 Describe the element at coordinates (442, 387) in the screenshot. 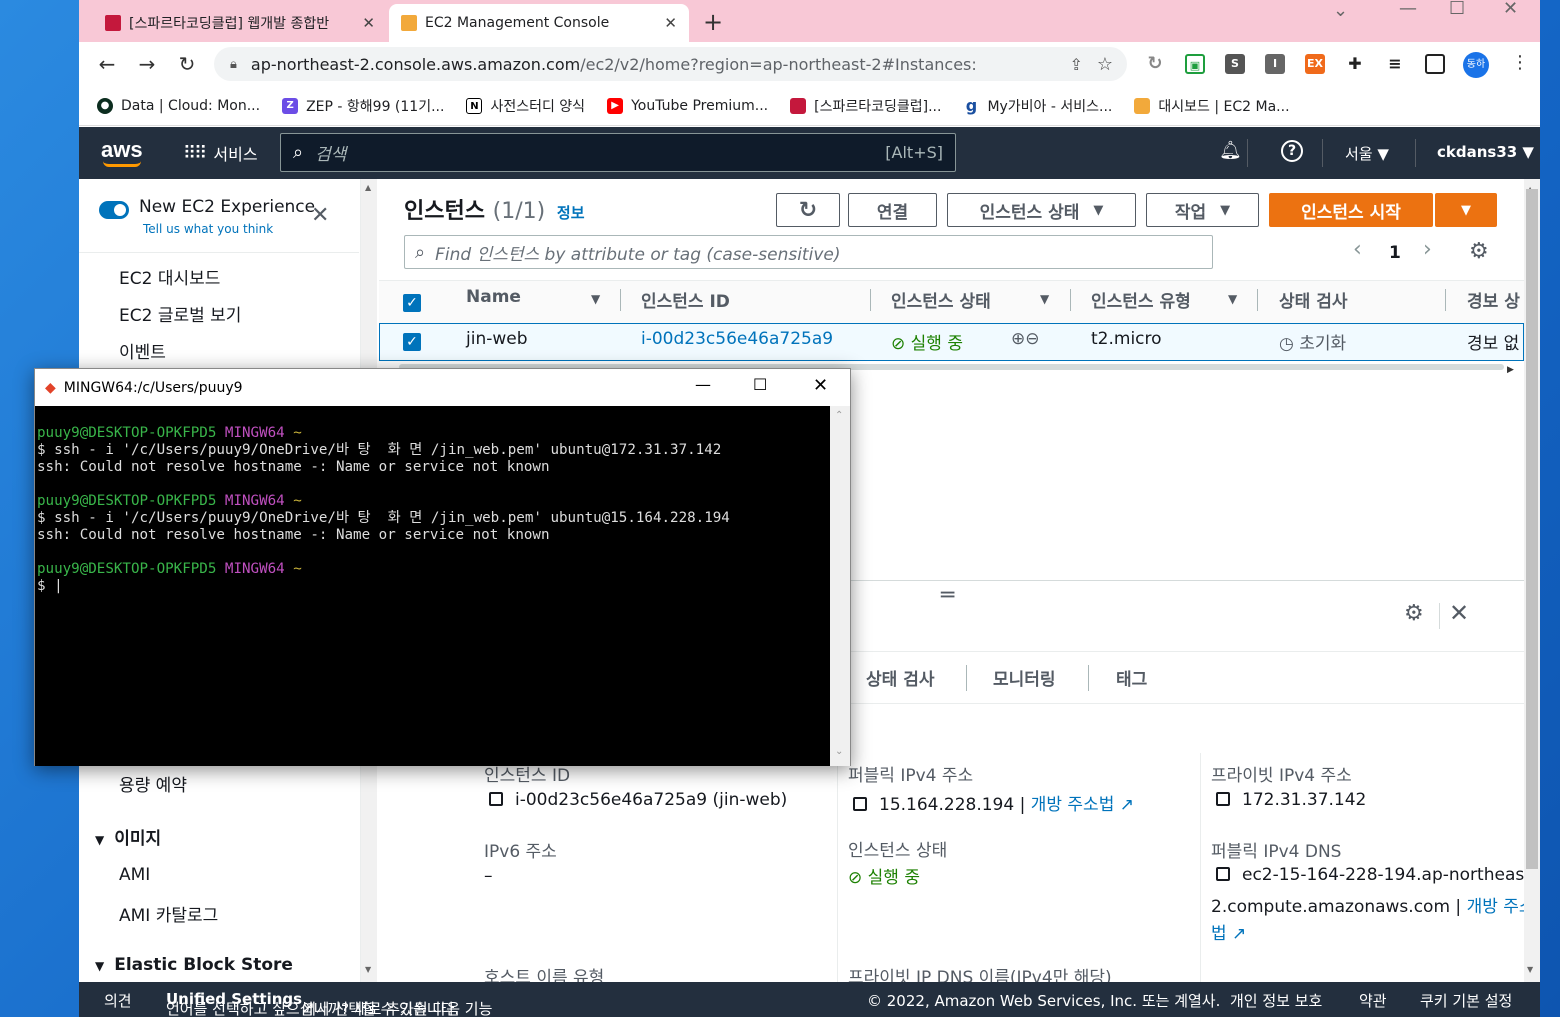

I see `terminal-titlebar: ◆ MINGW64:/c/Users/puuy9 — ☐ ✕` at that location.